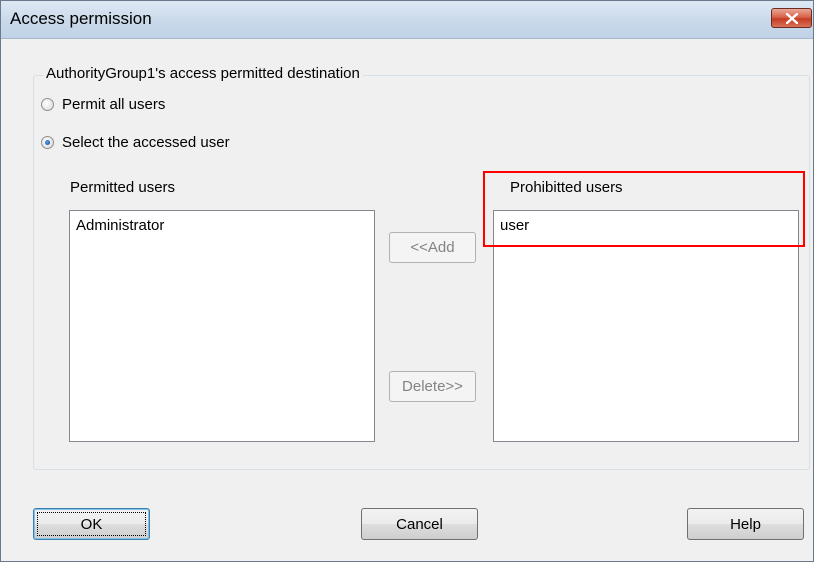 The image size is (814, 562). I want to click on permitted-users-label: Permitted users, so click(123, 187).